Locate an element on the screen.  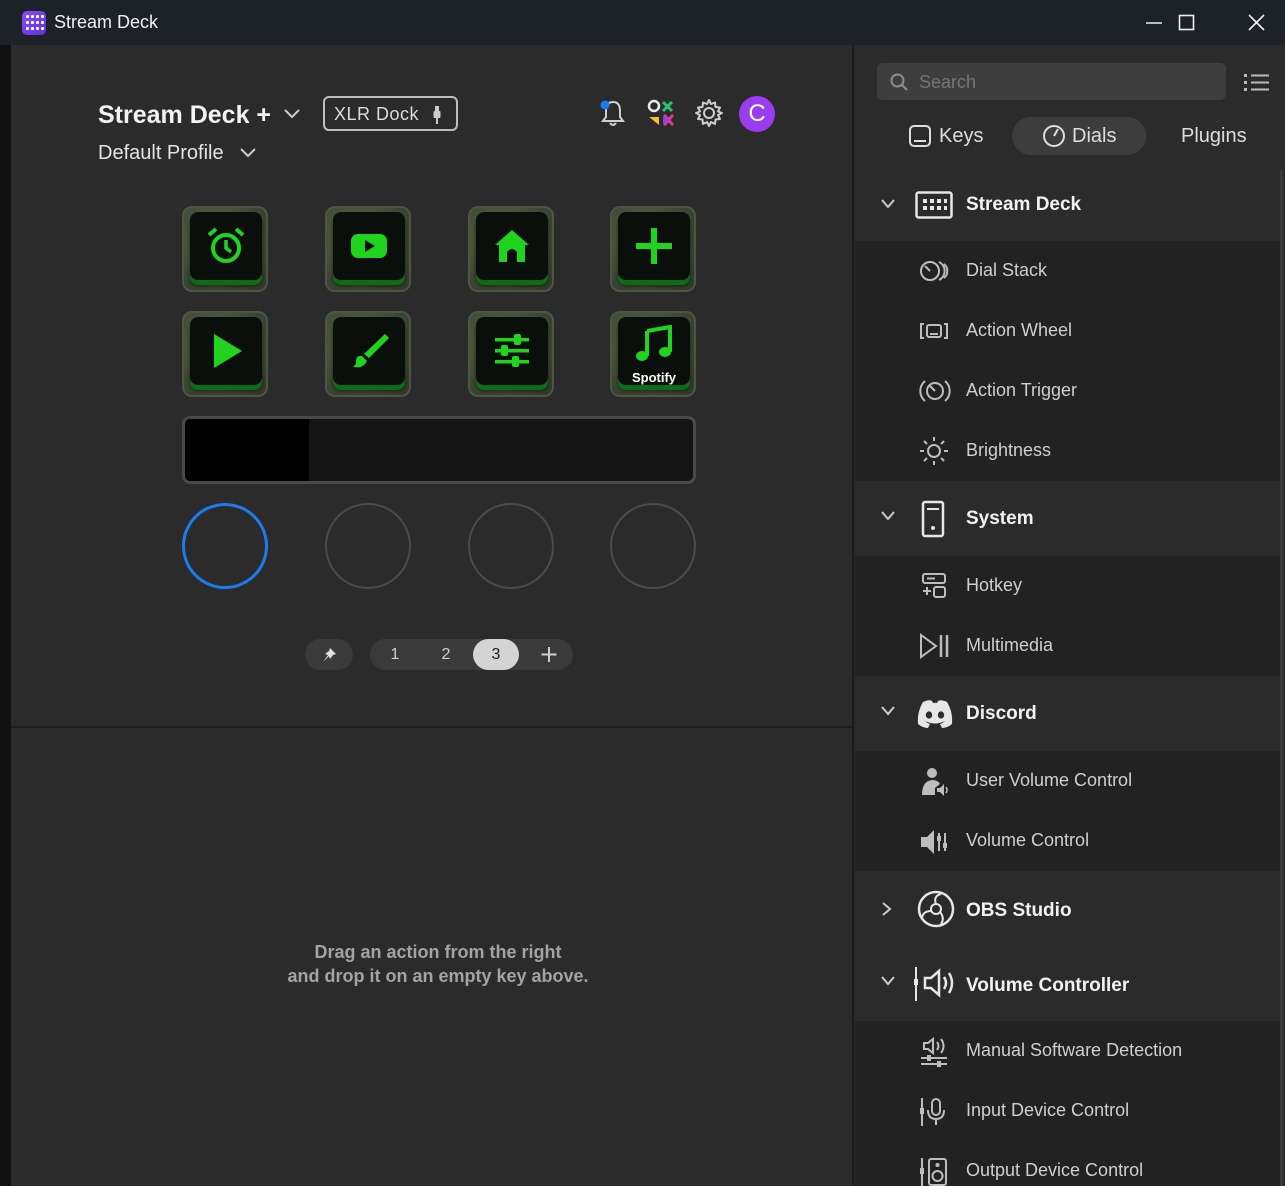
page-2: 2 is located at coordinates (446, 654).